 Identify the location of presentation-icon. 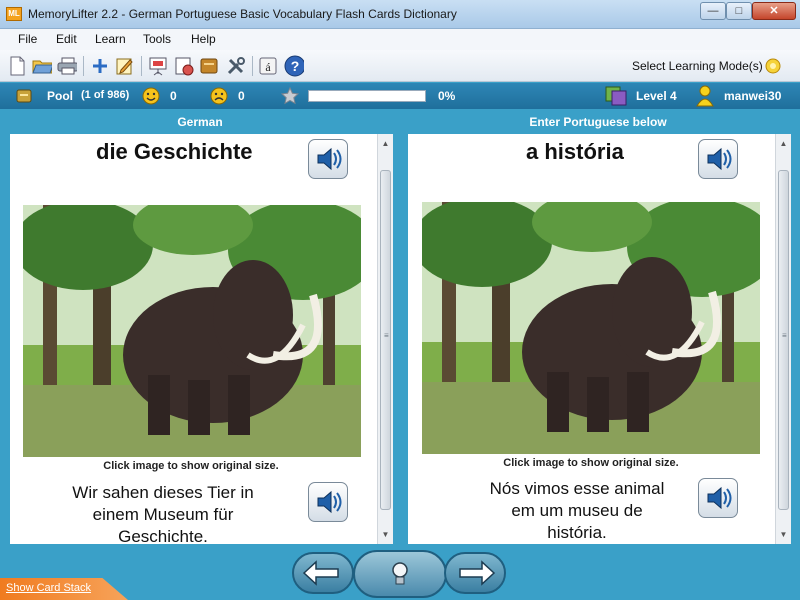
(158, 66).